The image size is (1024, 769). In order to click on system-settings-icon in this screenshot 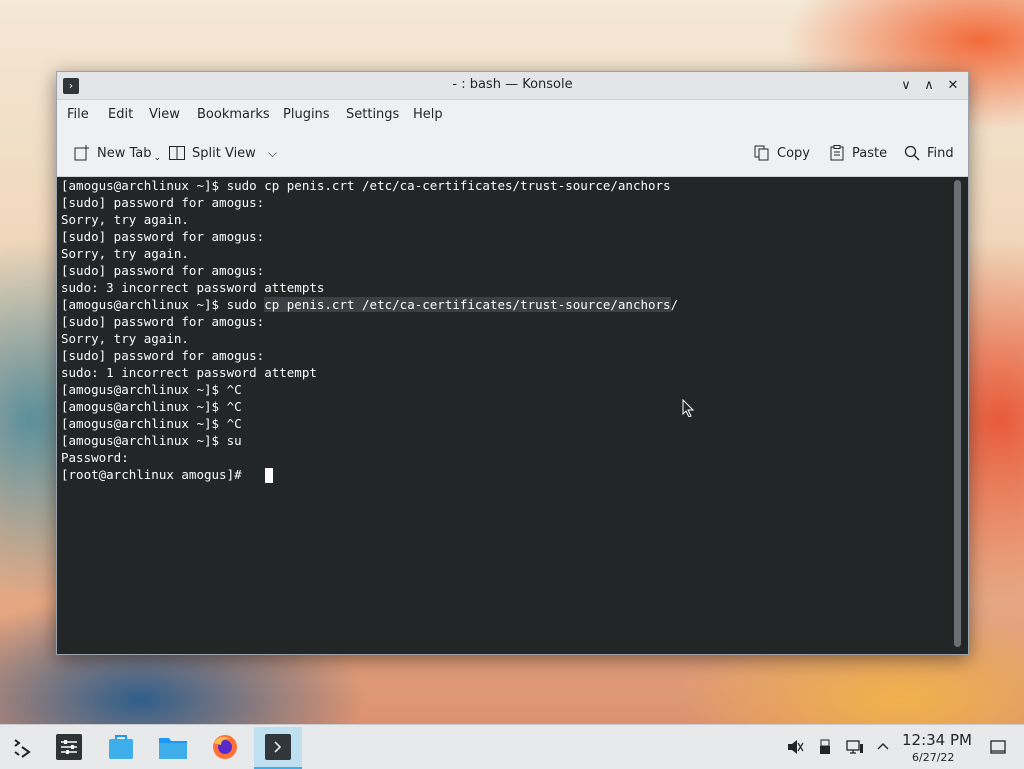, I will do `click(69, 747)`.